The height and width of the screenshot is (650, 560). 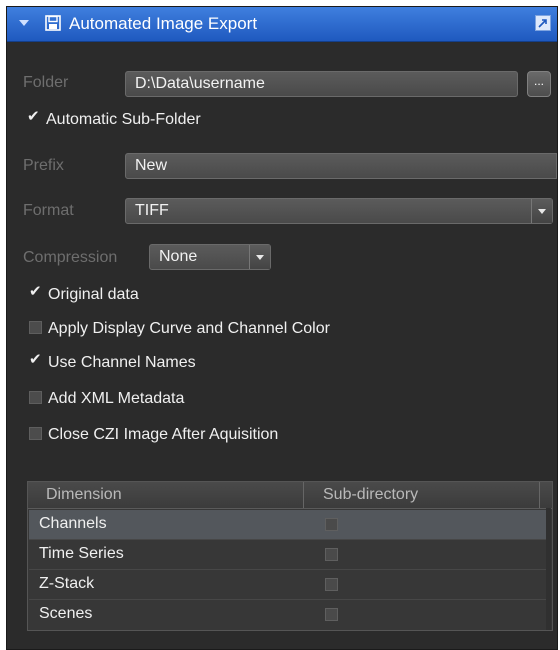 What do you see at coordinates (48, 210) in the screenshot?
I see `format-label: Format` at bounding box center [48, 210].